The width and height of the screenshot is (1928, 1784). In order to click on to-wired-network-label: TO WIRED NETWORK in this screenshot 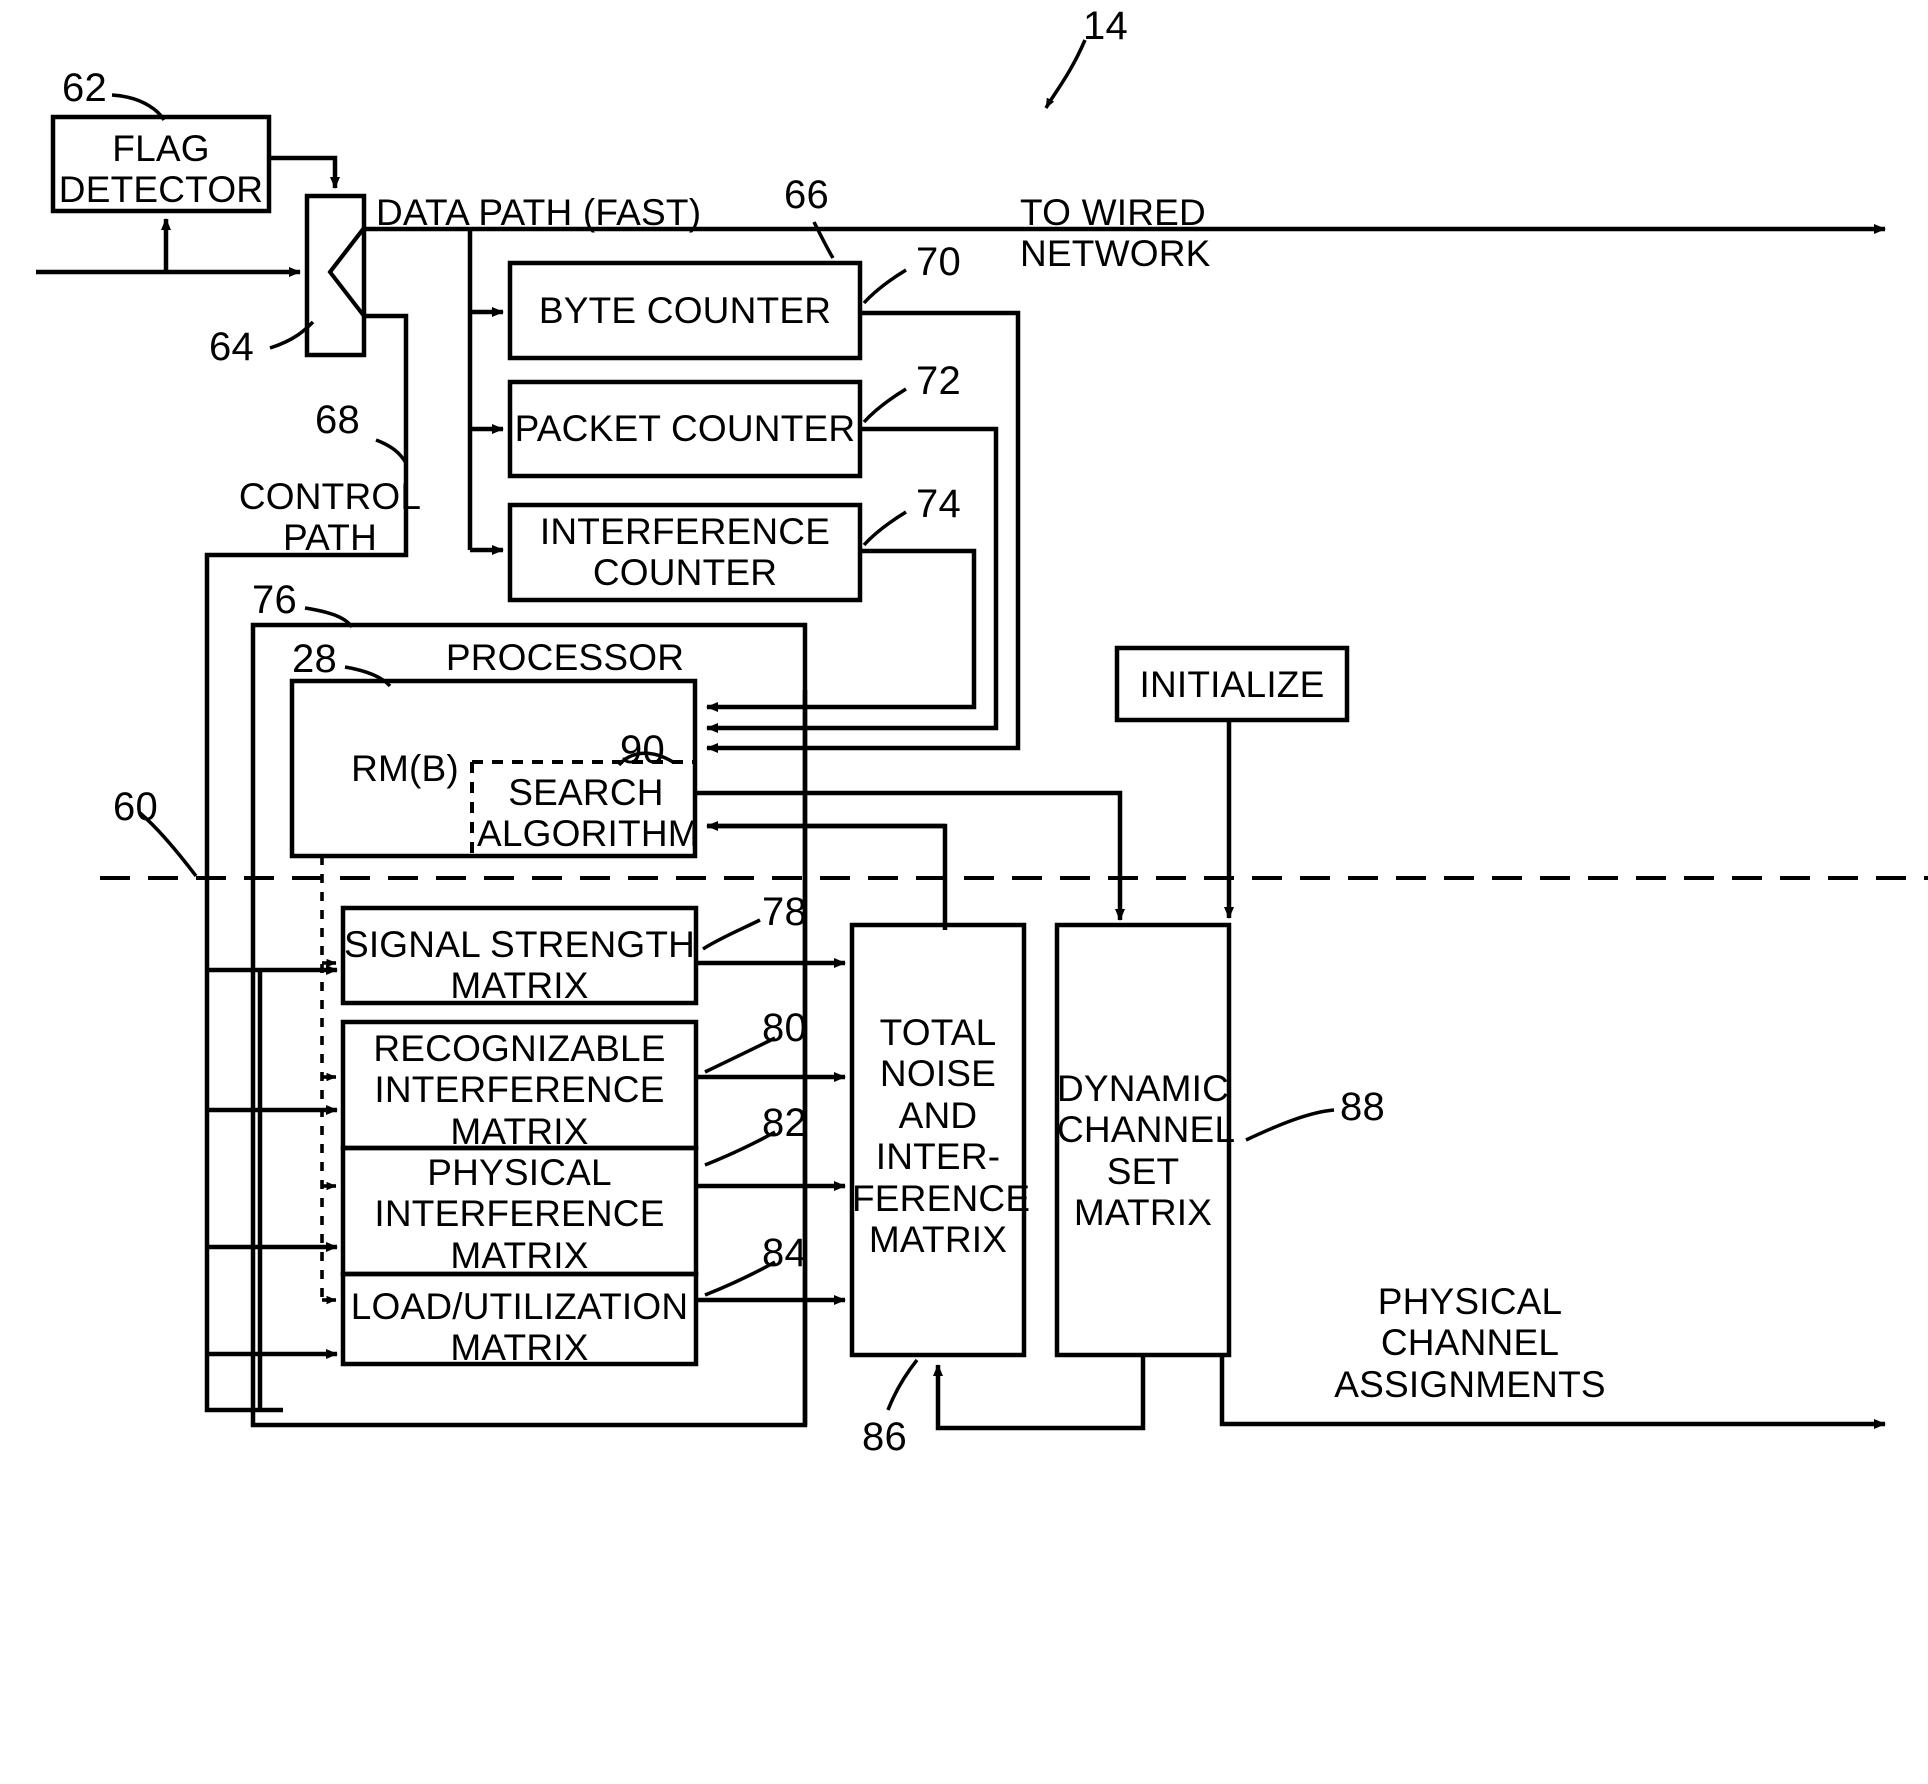, I will do `click(1115, 233)`.